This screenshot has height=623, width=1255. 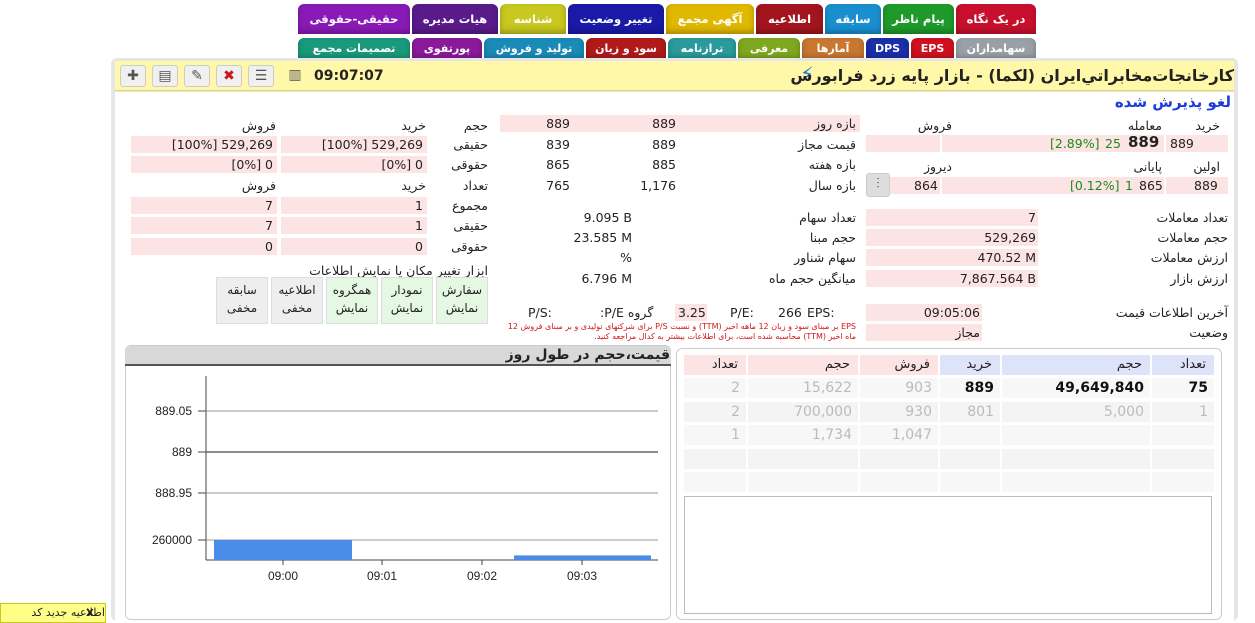 I want to click on tab-meeting-notice: آگهی مجمع, so click(x=710, y=19).